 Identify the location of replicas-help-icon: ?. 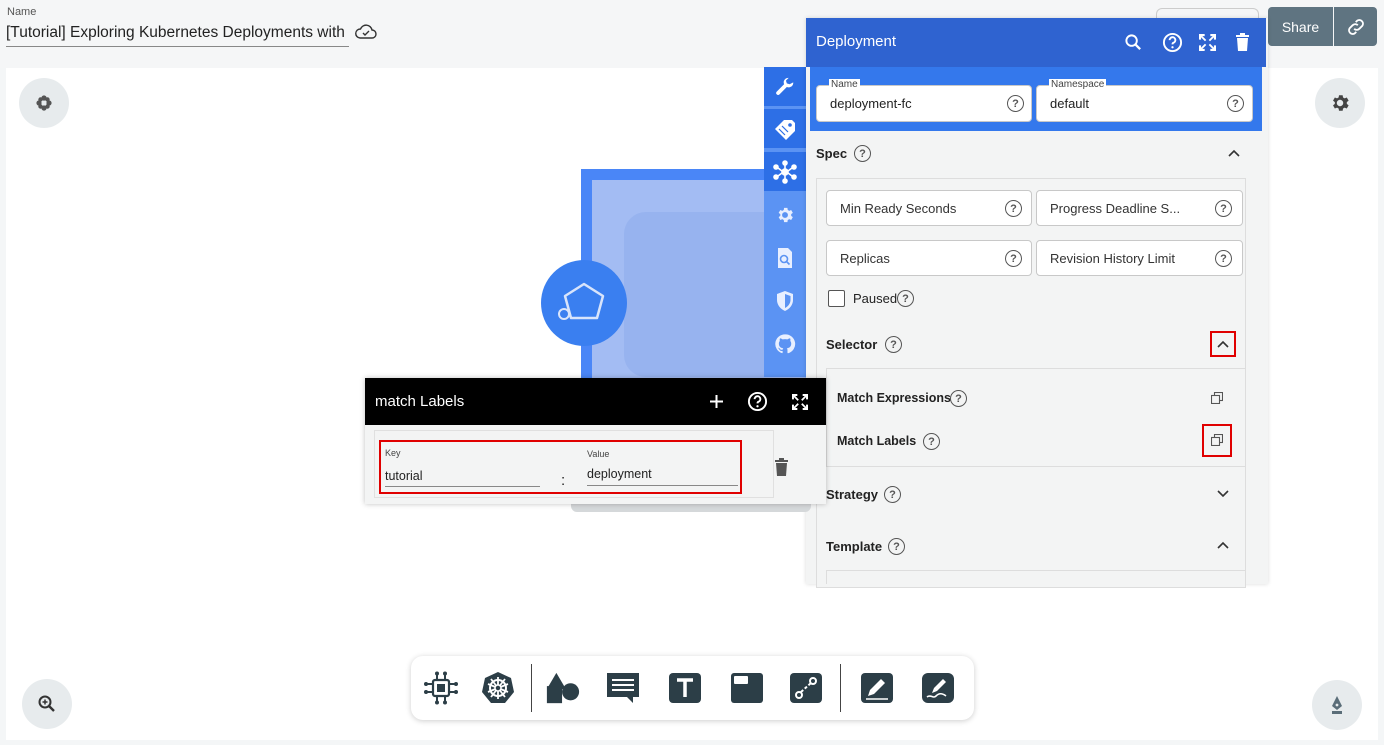
(1013, 258).